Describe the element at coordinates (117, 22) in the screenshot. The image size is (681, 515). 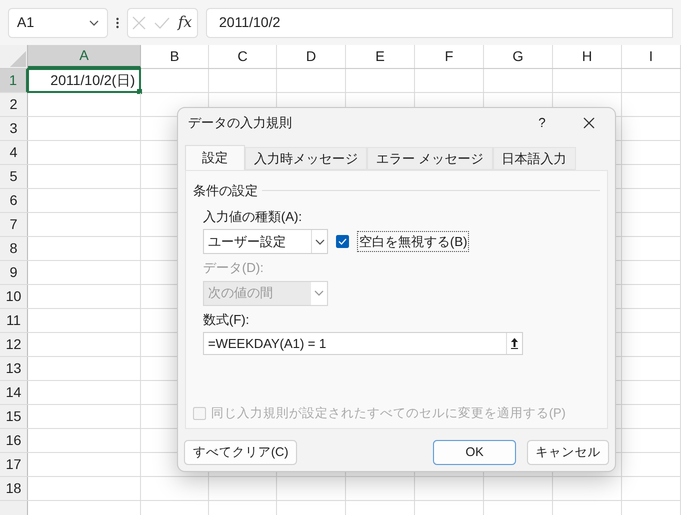
I see `more-icon` at that location.